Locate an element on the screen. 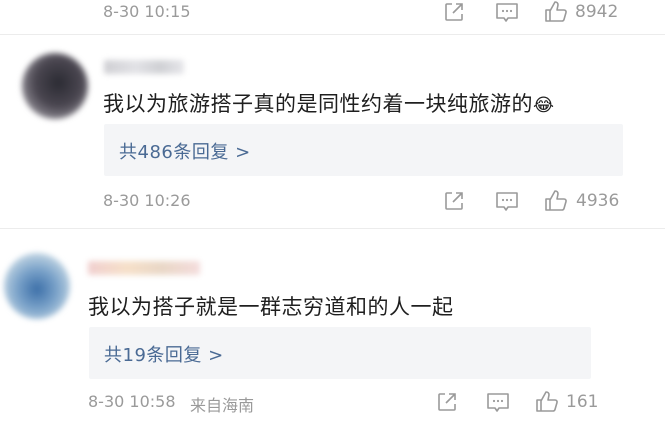  like-count: 161 is located at coordinates (582, 402).